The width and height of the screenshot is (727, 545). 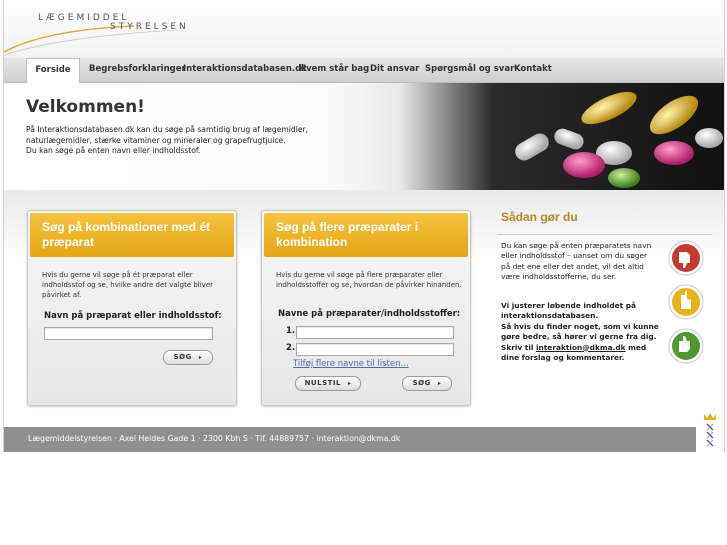 What do you see at coordinates (53, 71) in the screenshot?
I see `nav-item-forside: Forside` at bounding box center [53, 71].